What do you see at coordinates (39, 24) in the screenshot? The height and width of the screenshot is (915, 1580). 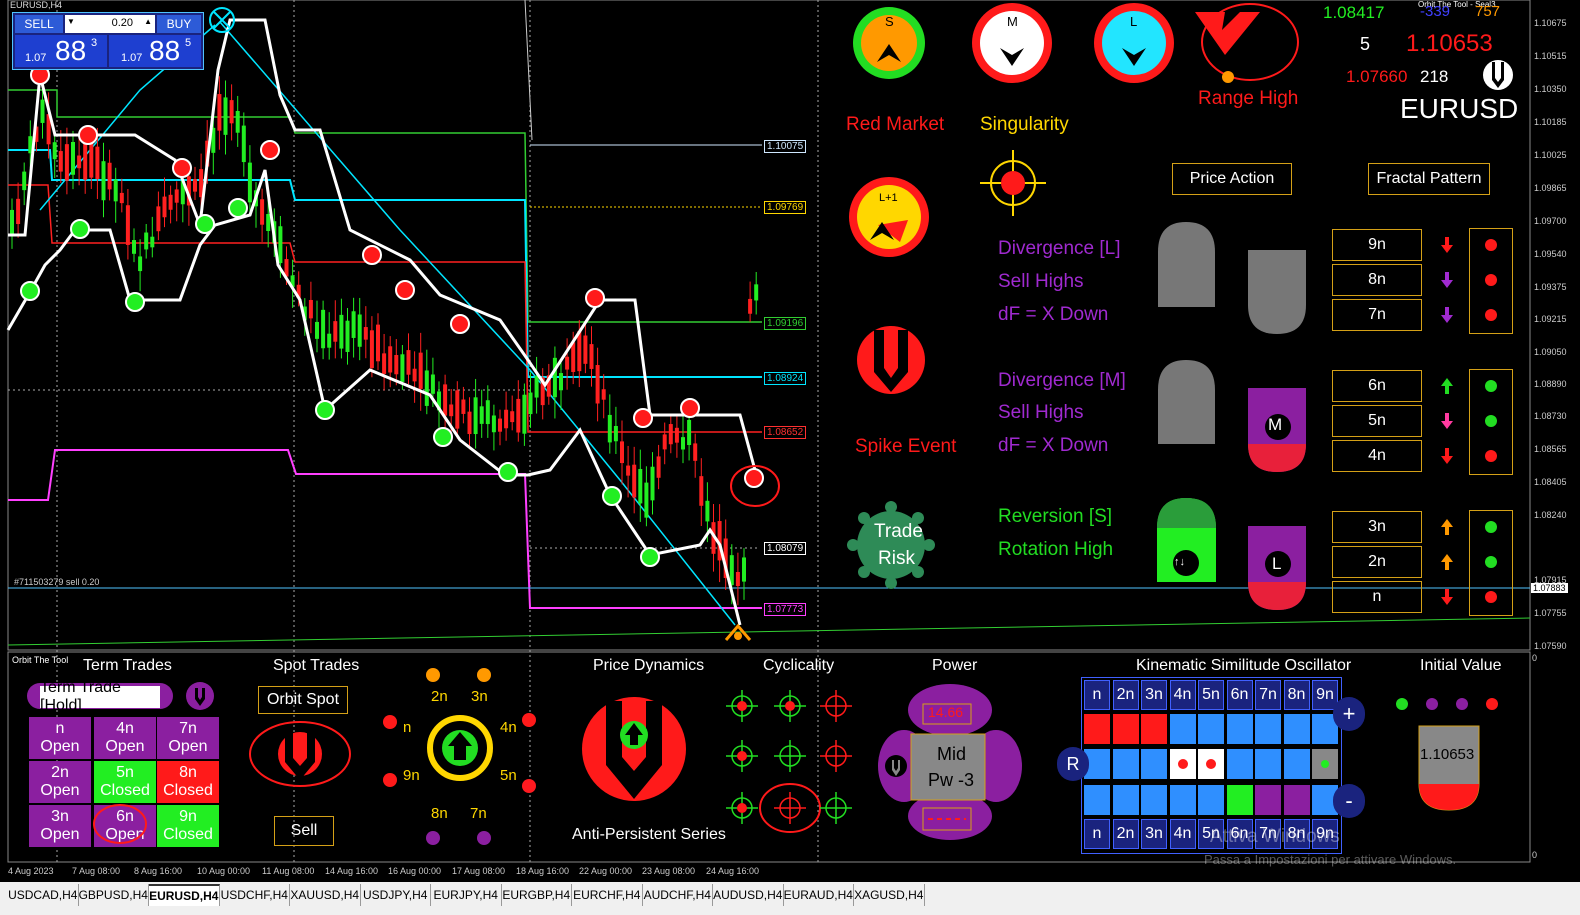 I see `sell-button: SELL` at bounding box center [39, 24].